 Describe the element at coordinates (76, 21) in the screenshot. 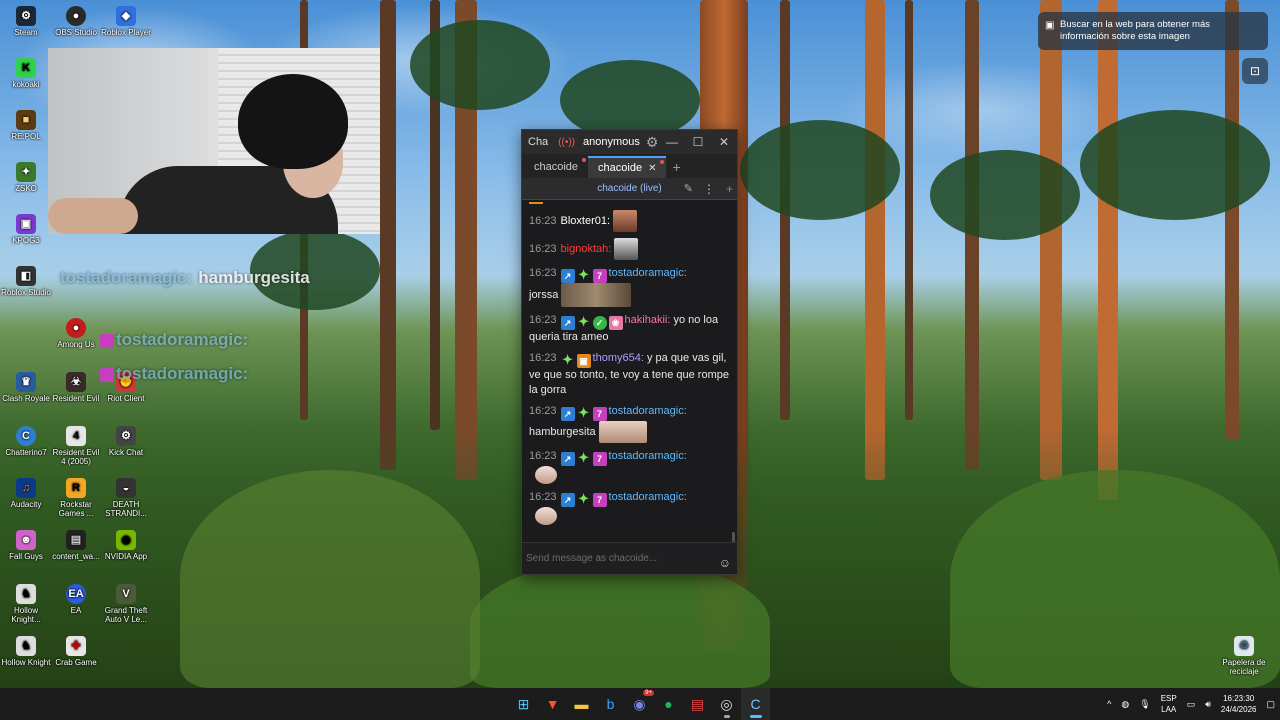

I see `desktop-icon-obs: ● OBS Studio` at that location.